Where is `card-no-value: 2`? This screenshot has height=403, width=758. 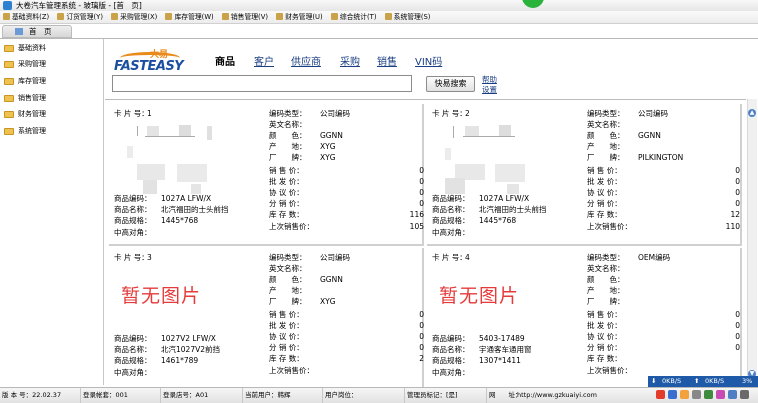 card-no-value: 2 is located at coordinates (467, 113).